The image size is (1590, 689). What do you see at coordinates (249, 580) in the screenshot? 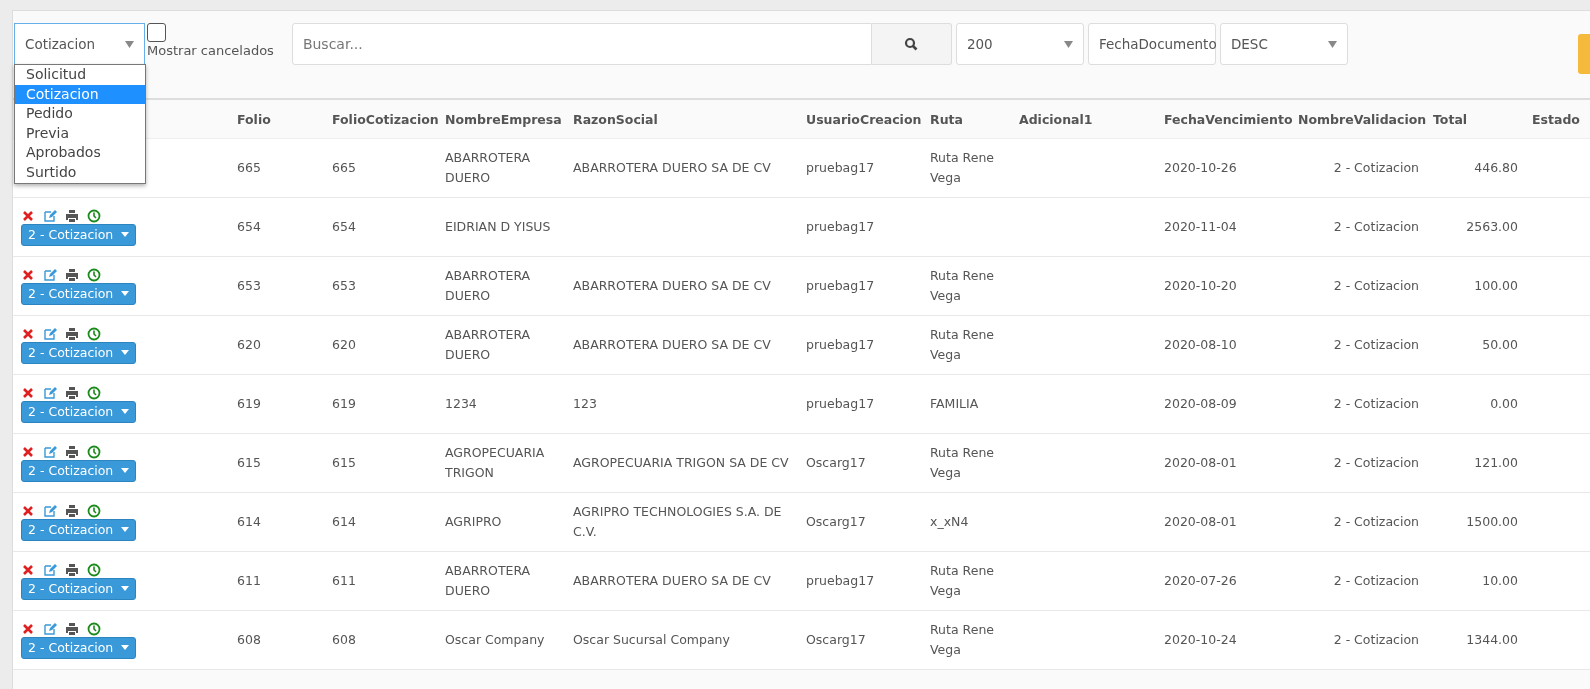
I see `table-cell: 611` at bounding box center [249, 580].